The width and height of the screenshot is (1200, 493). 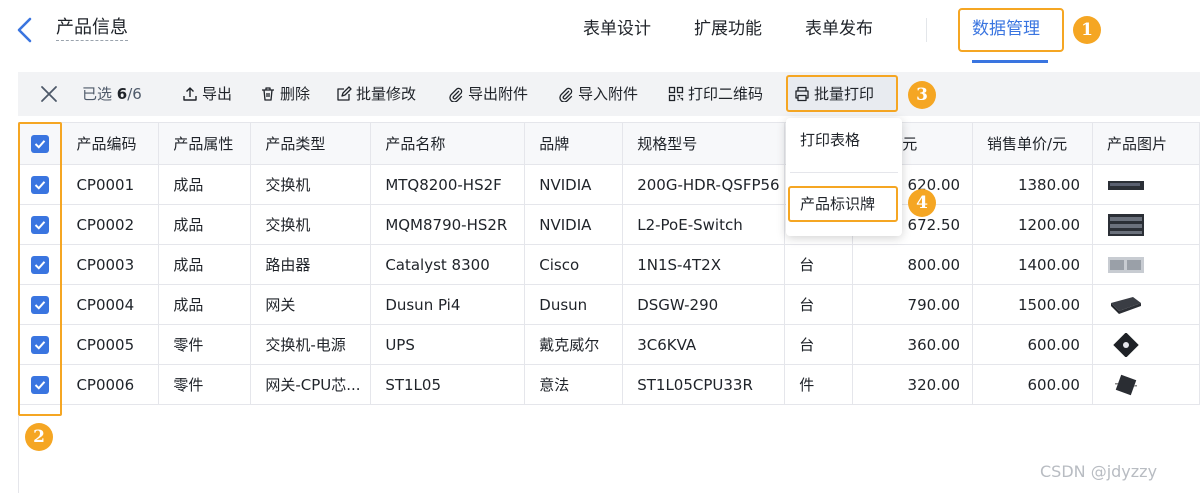 I want to click on table-cell: 360.00, so click(x=913, y=344).